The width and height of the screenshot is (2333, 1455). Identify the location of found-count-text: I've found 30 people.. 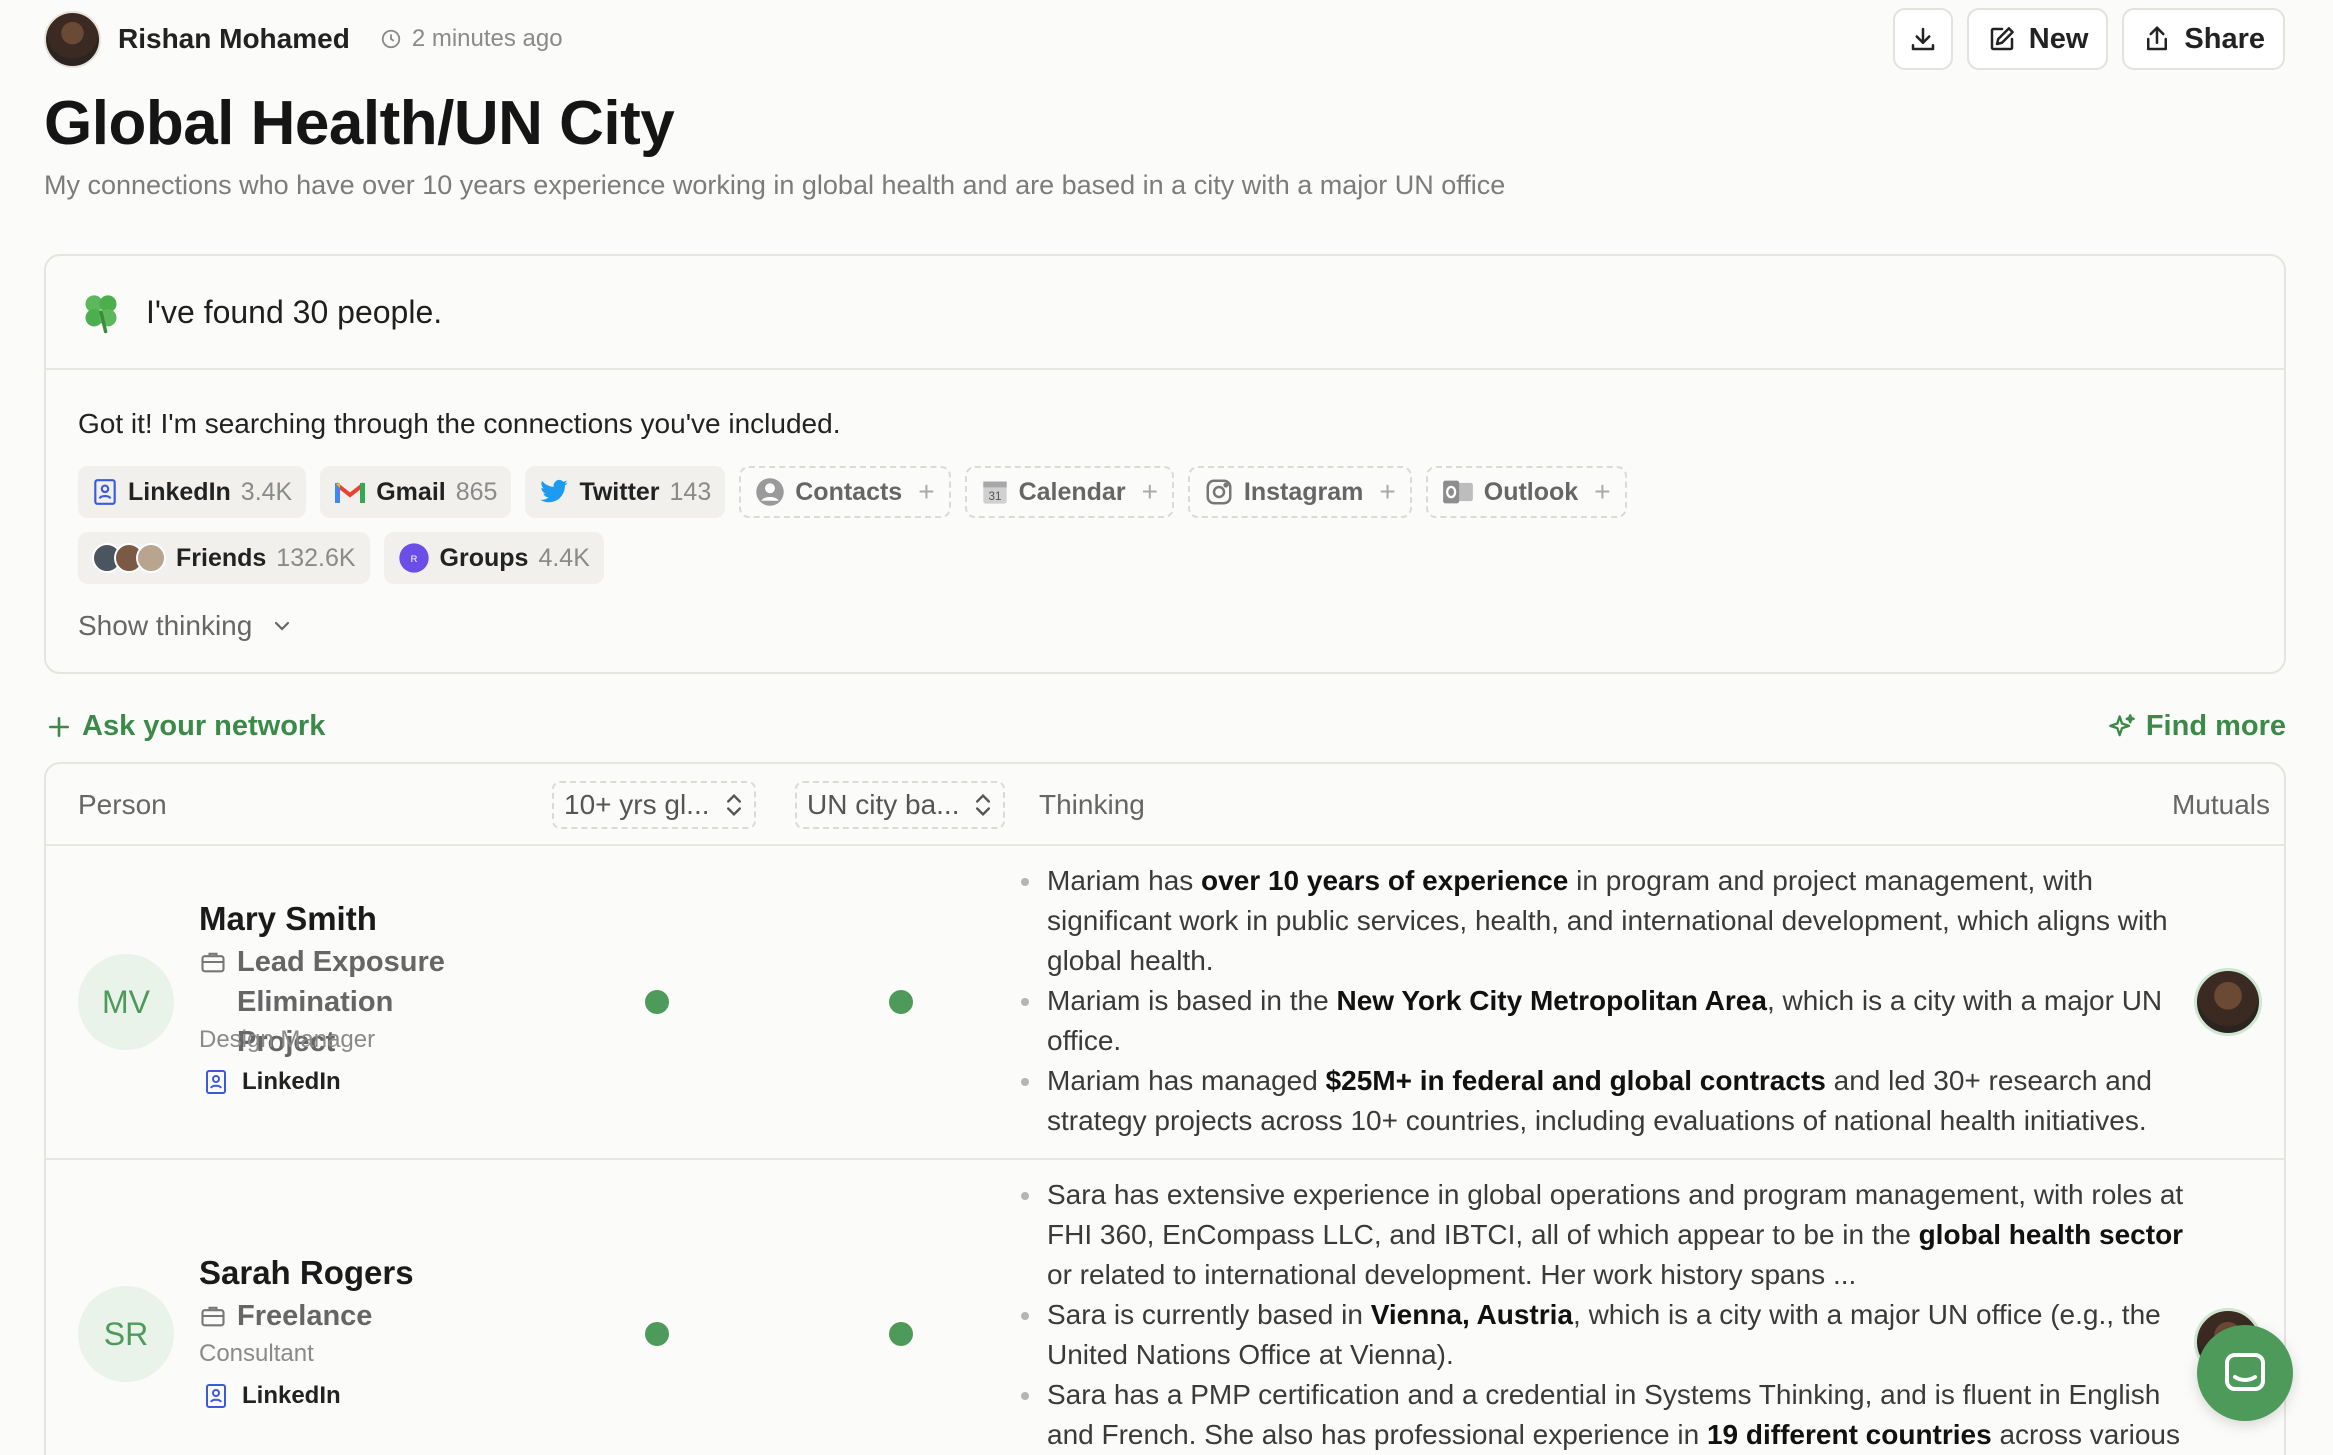
(294, 311).